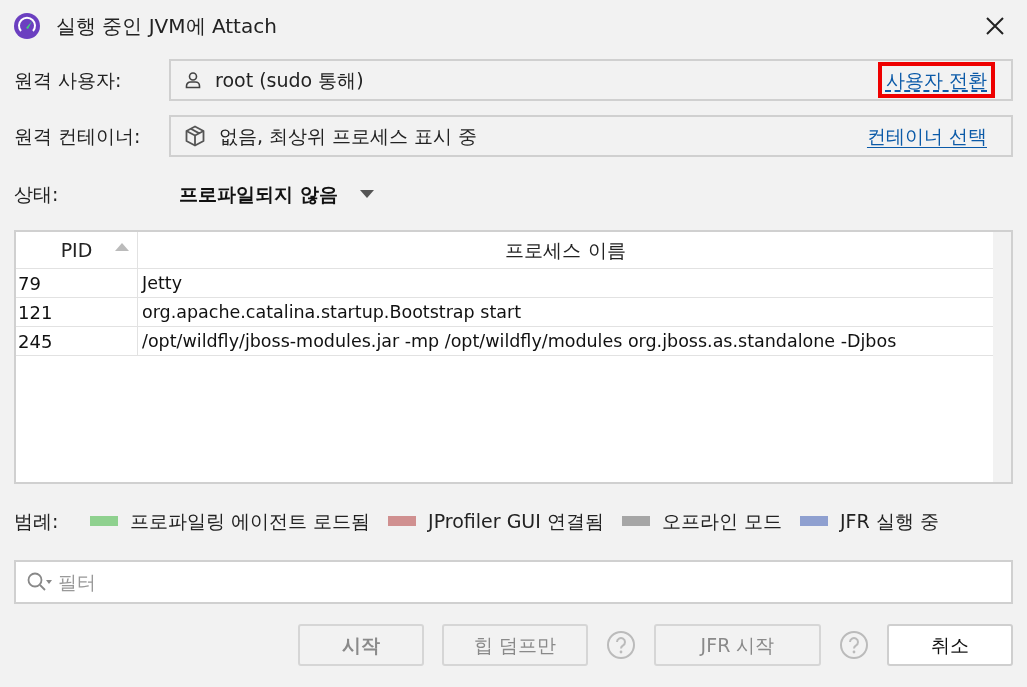 This screenshot has height=687, width=1027. Describe the element at coordinates (349, 136) in the screenshot. I see `field-value: 없음, 최상위 프로세스 표시 중` at that location.